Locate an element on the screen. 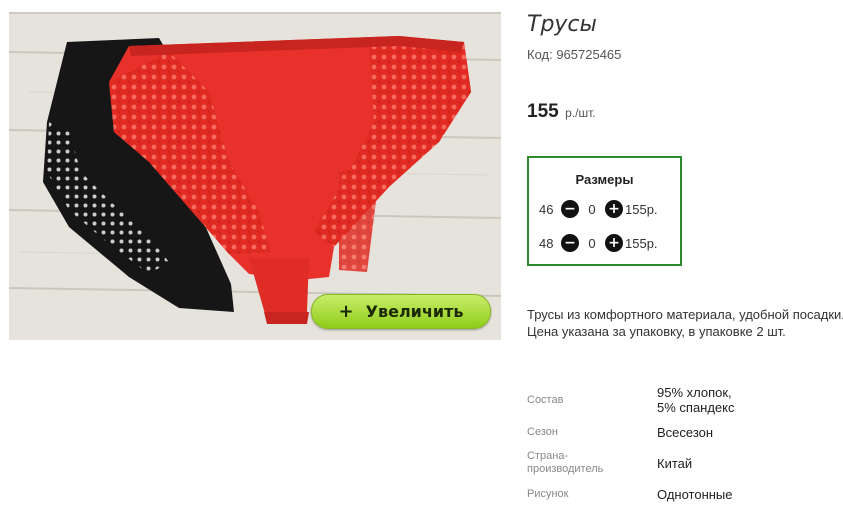 The width and height of the screenshot is (843, 525). price-unit: р./шт. is located at coordinates (580, 113).